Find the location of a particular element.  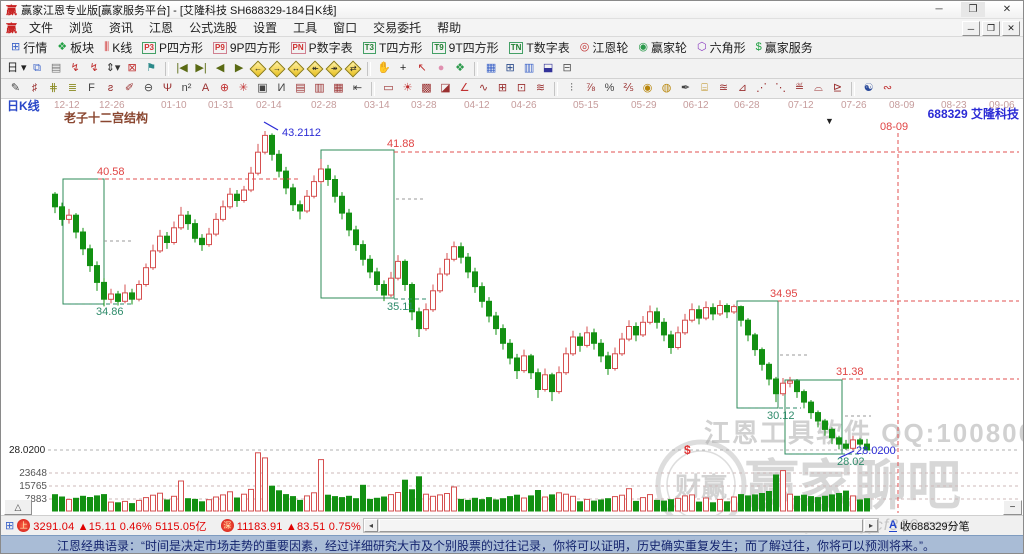

menu-item-文件: 文件 is located at coordinates (41, 27).